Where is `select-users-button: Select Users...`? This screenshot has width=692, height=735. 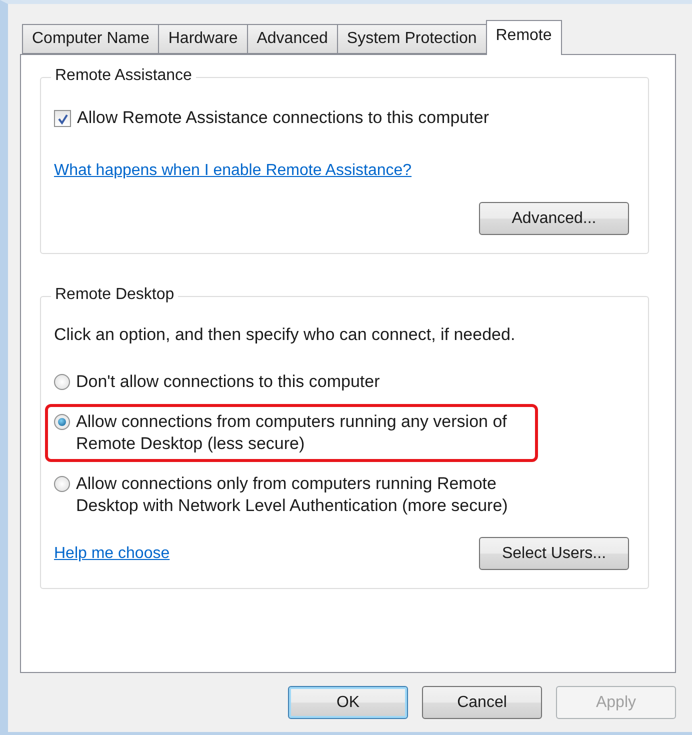
select-users-button: Select Users... is located at coordinates (554, 553).